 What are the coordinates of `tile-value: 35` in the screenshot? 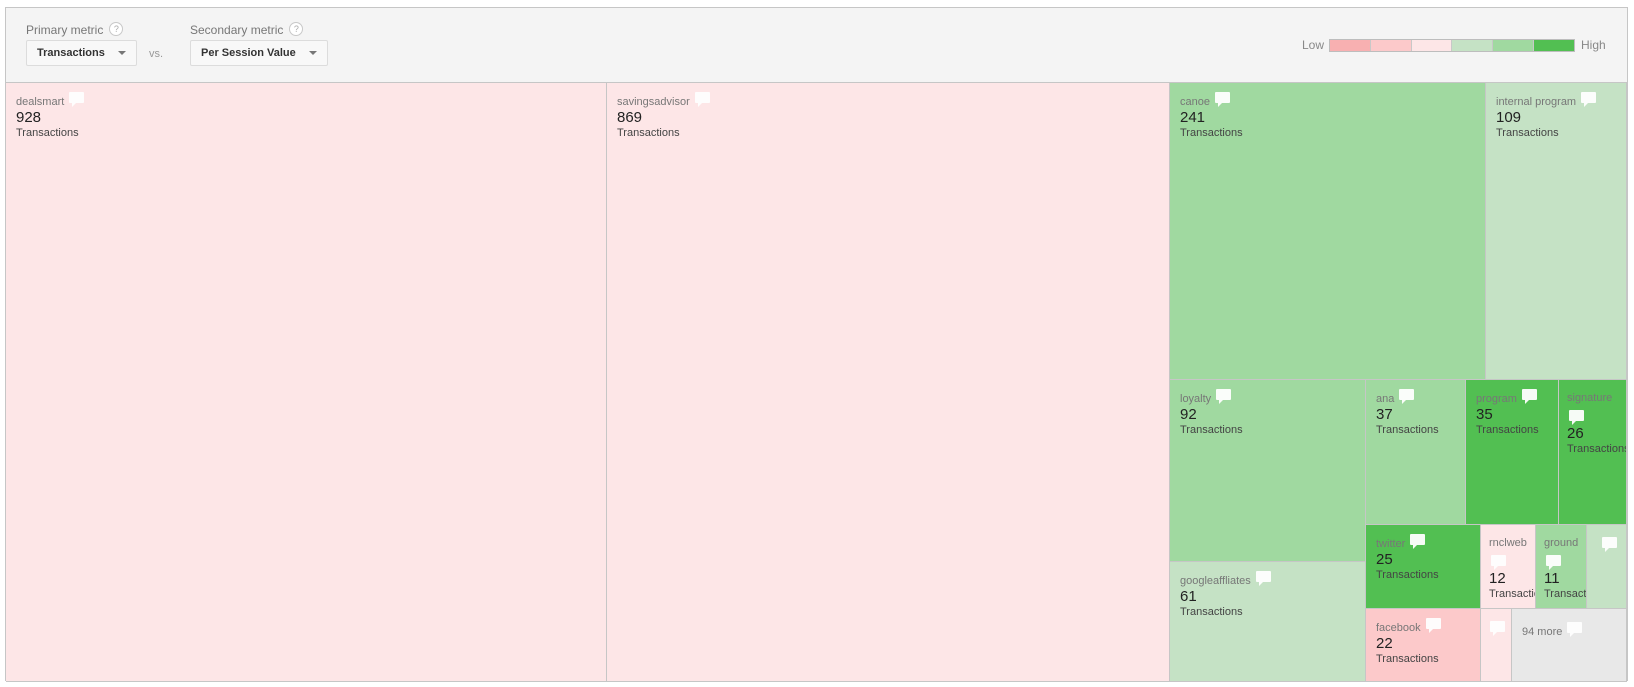 It's located at (1484, 414).